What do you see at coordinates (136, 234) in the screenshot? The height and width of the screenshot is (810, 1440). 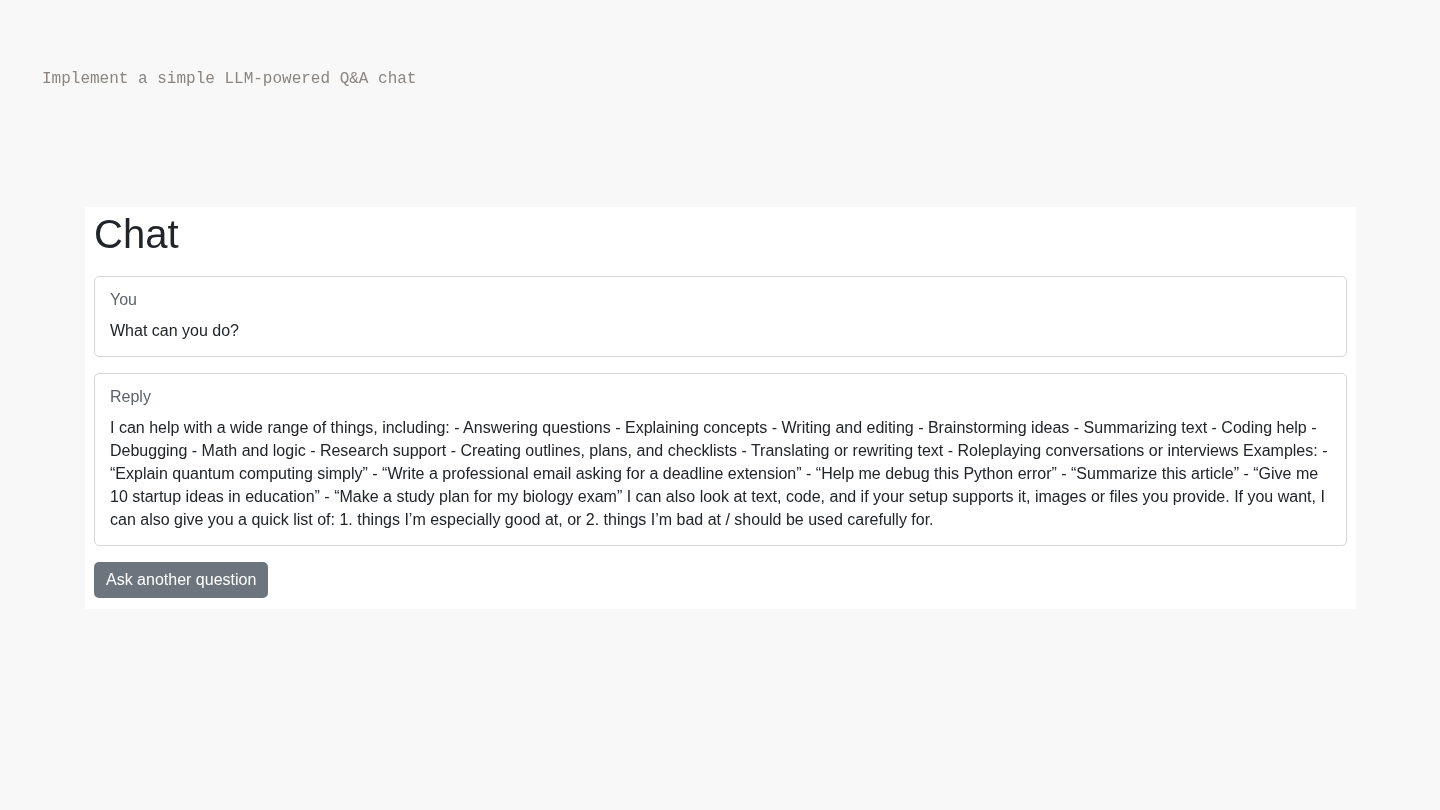 I see `chat-title: Chat` at bounding box center [136, 234].